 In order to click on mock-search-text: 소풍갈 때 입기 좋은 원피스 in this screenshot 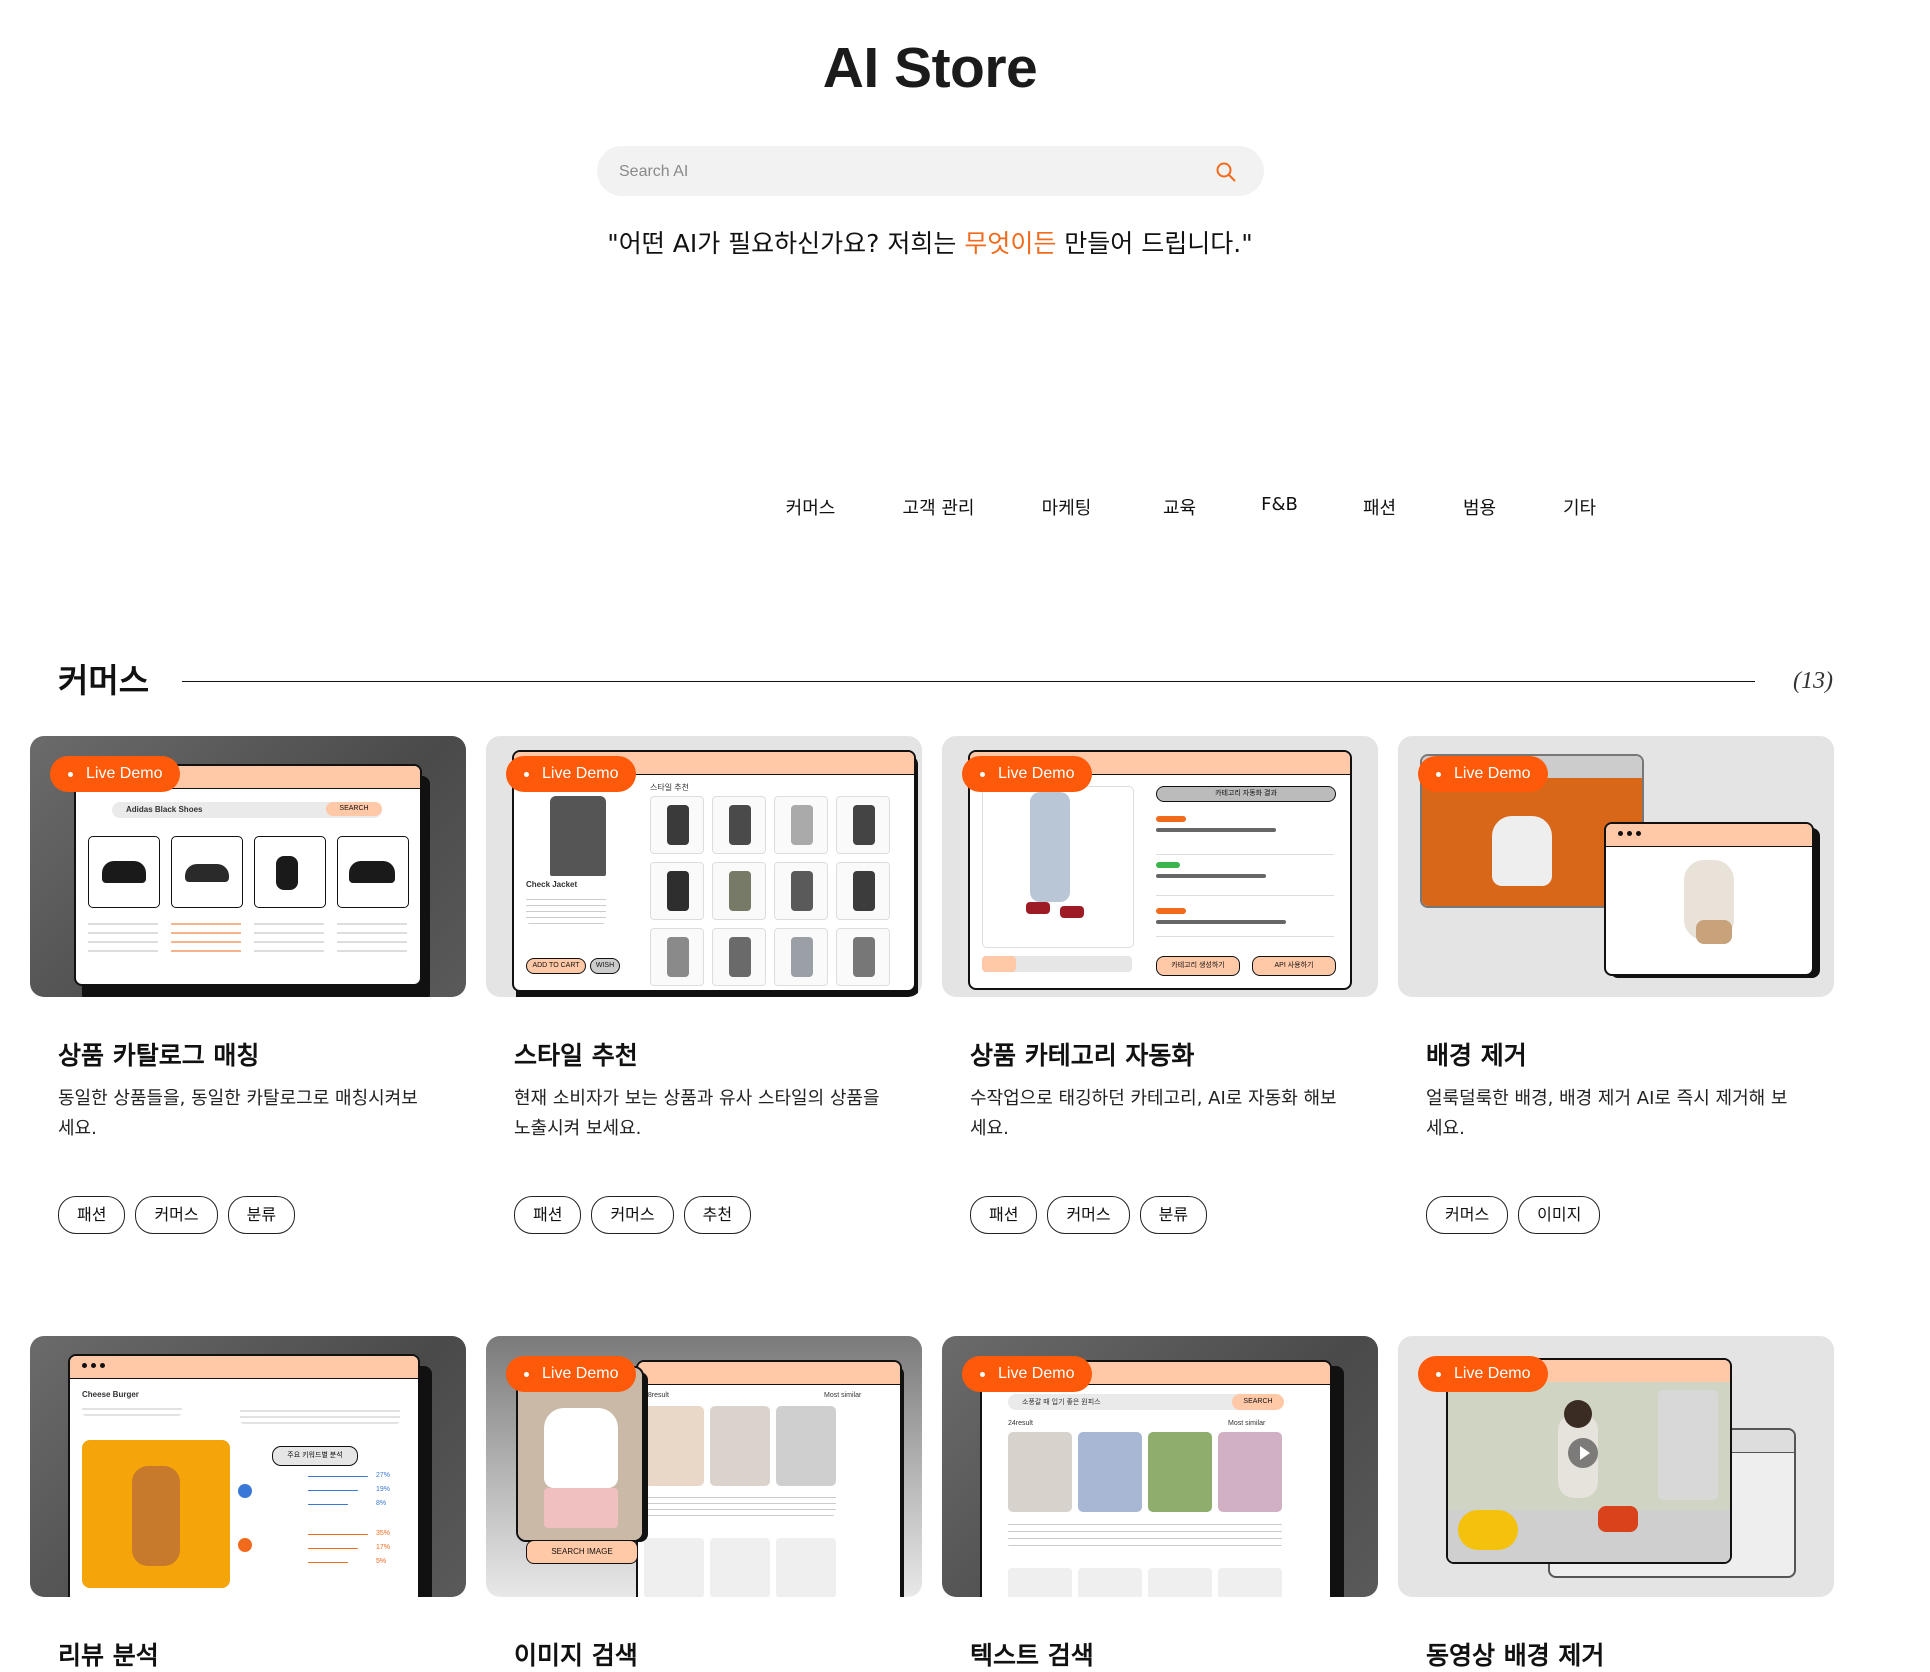, I will do `click(1061, 1402)`.